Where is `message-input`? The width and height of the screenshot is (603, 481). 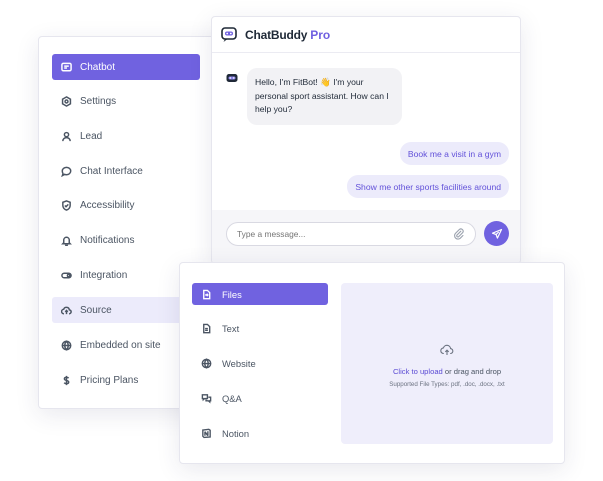
message-input is located at coordinates (351, 234).